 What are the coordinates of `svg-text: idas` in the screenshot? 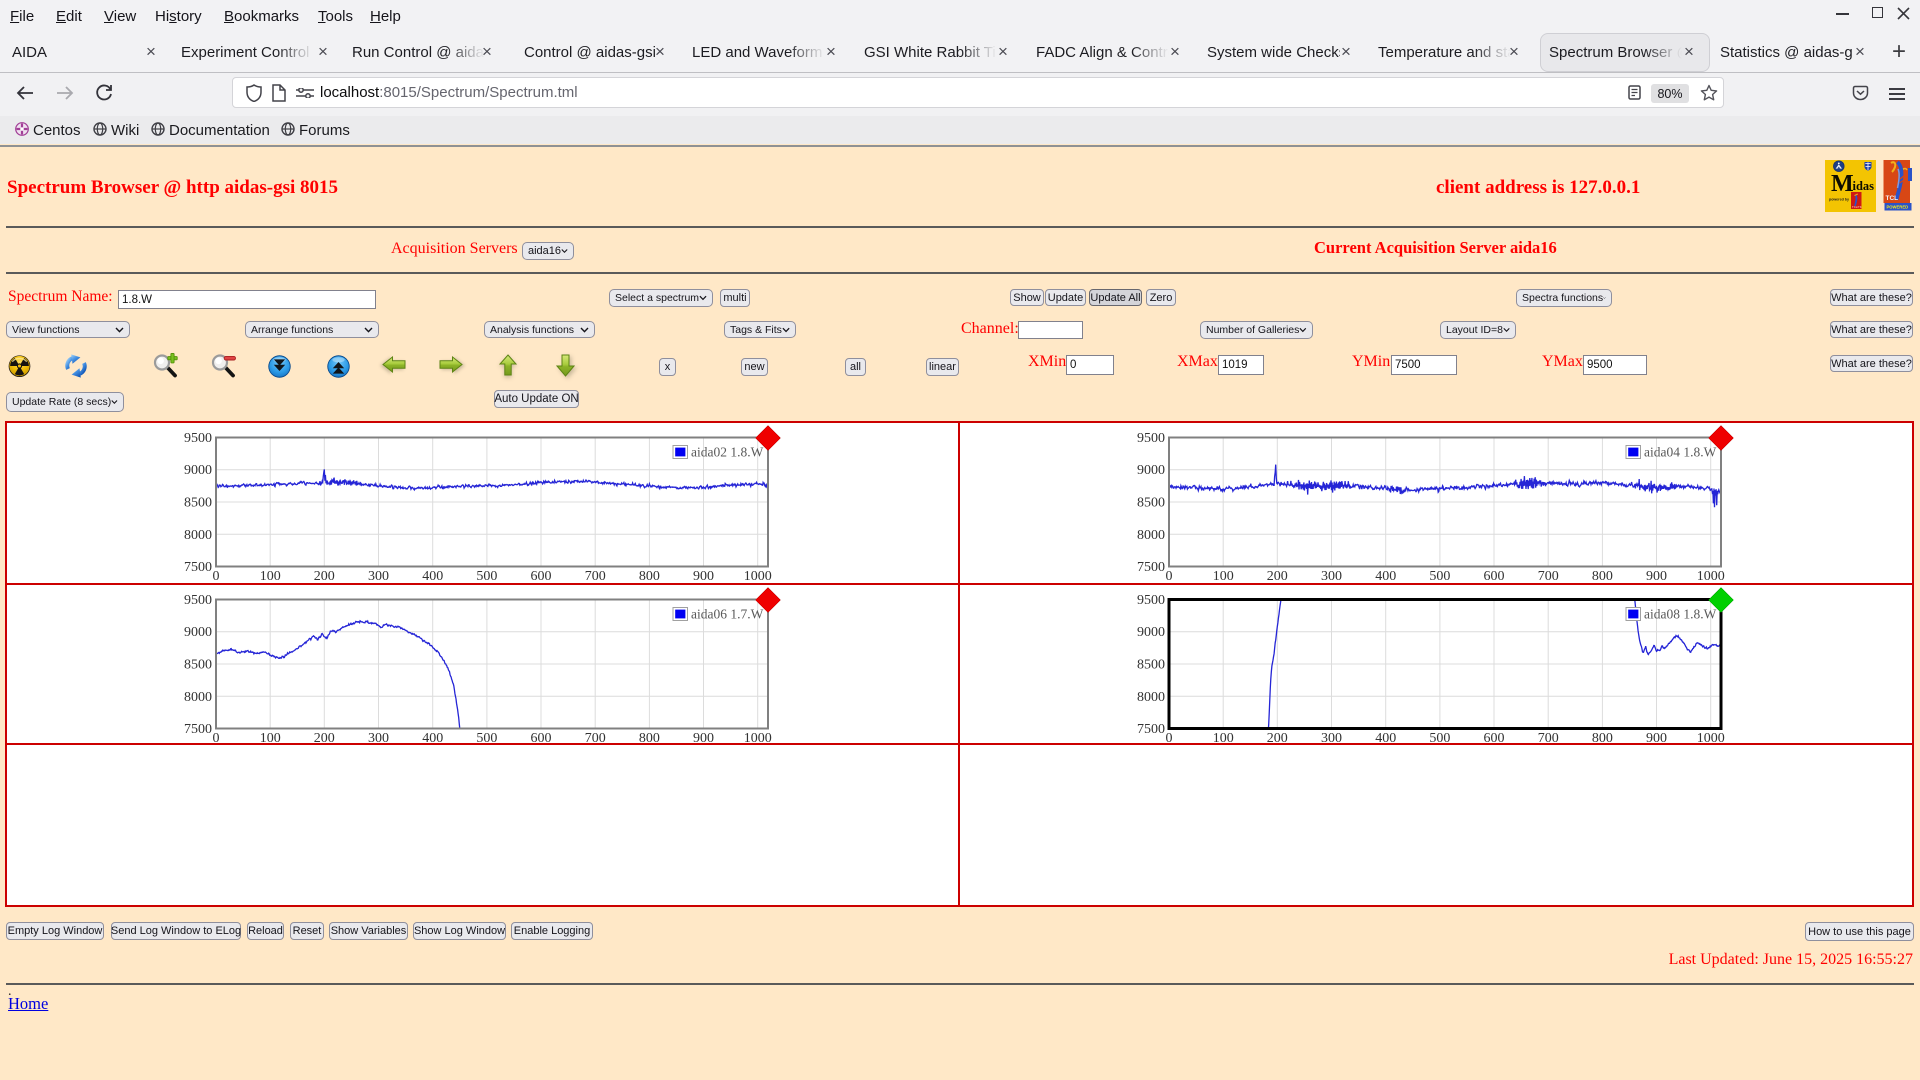 It's located at (1864, 186).